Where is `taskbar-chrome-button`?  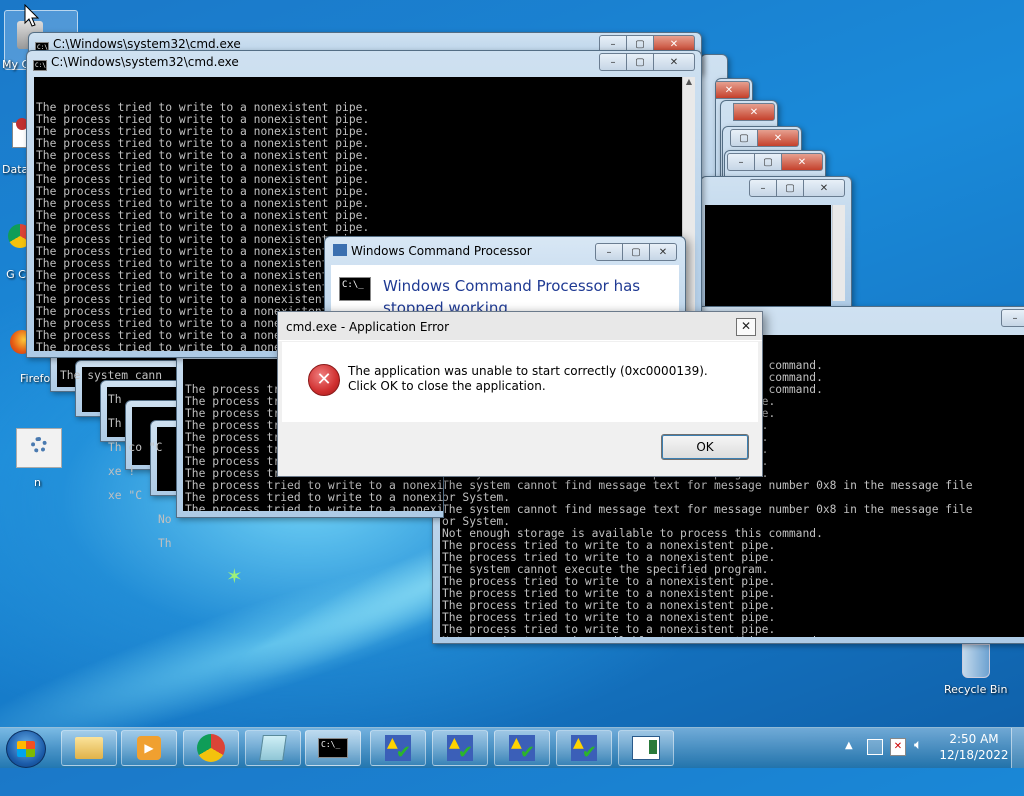
taskbar-chrome-button is located at coordinates (211, 748).